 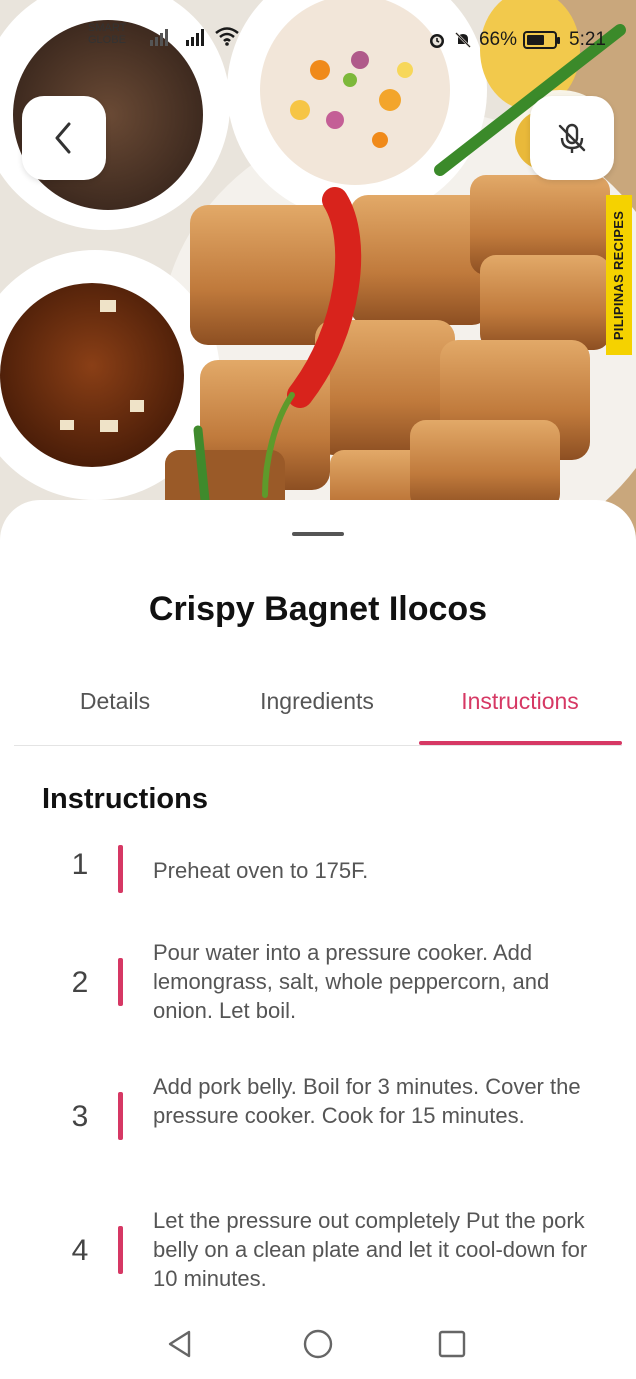 What do you see at coordinates (80, 1250) in the screenshot?
I see `step-number: 4` at bounding box center [80, 1250].